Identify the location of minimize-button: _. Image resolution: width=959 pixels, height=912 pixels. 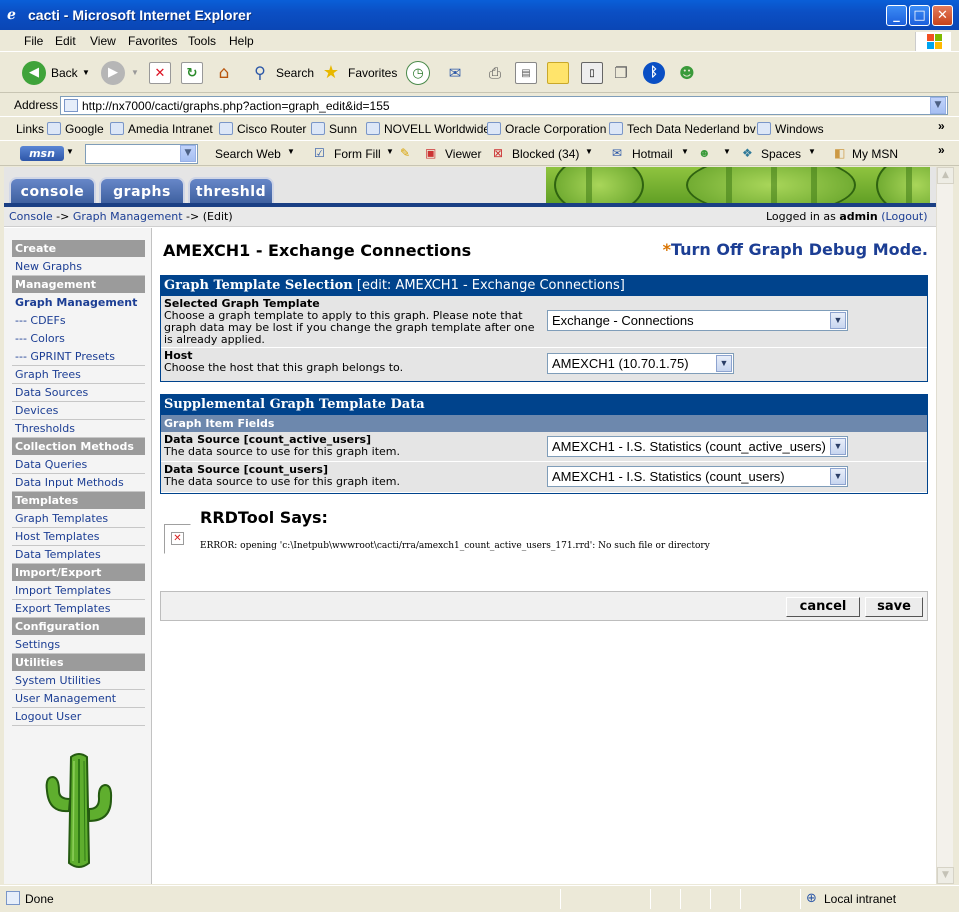
(896, 15).